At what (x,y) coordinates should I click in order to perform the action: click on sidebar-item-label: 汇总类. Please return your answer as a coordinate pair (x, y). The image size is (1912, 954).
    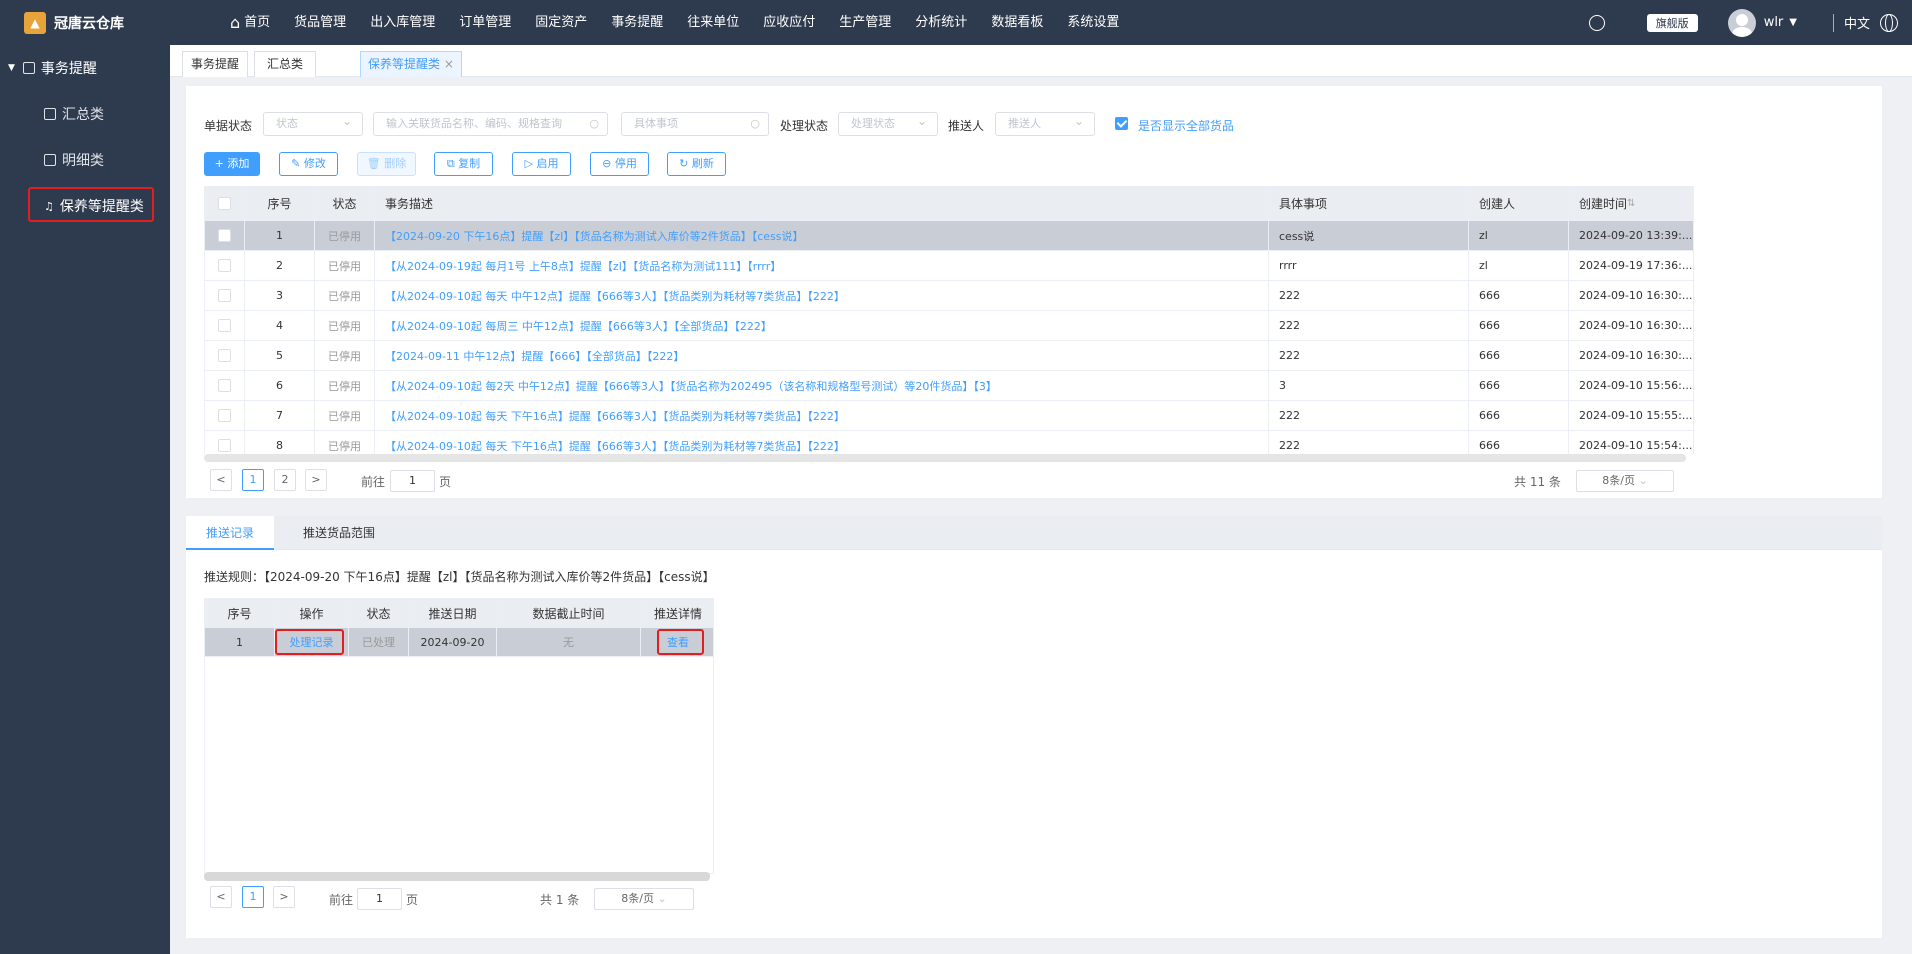
    Looking at the image, I should click on (83, 115).